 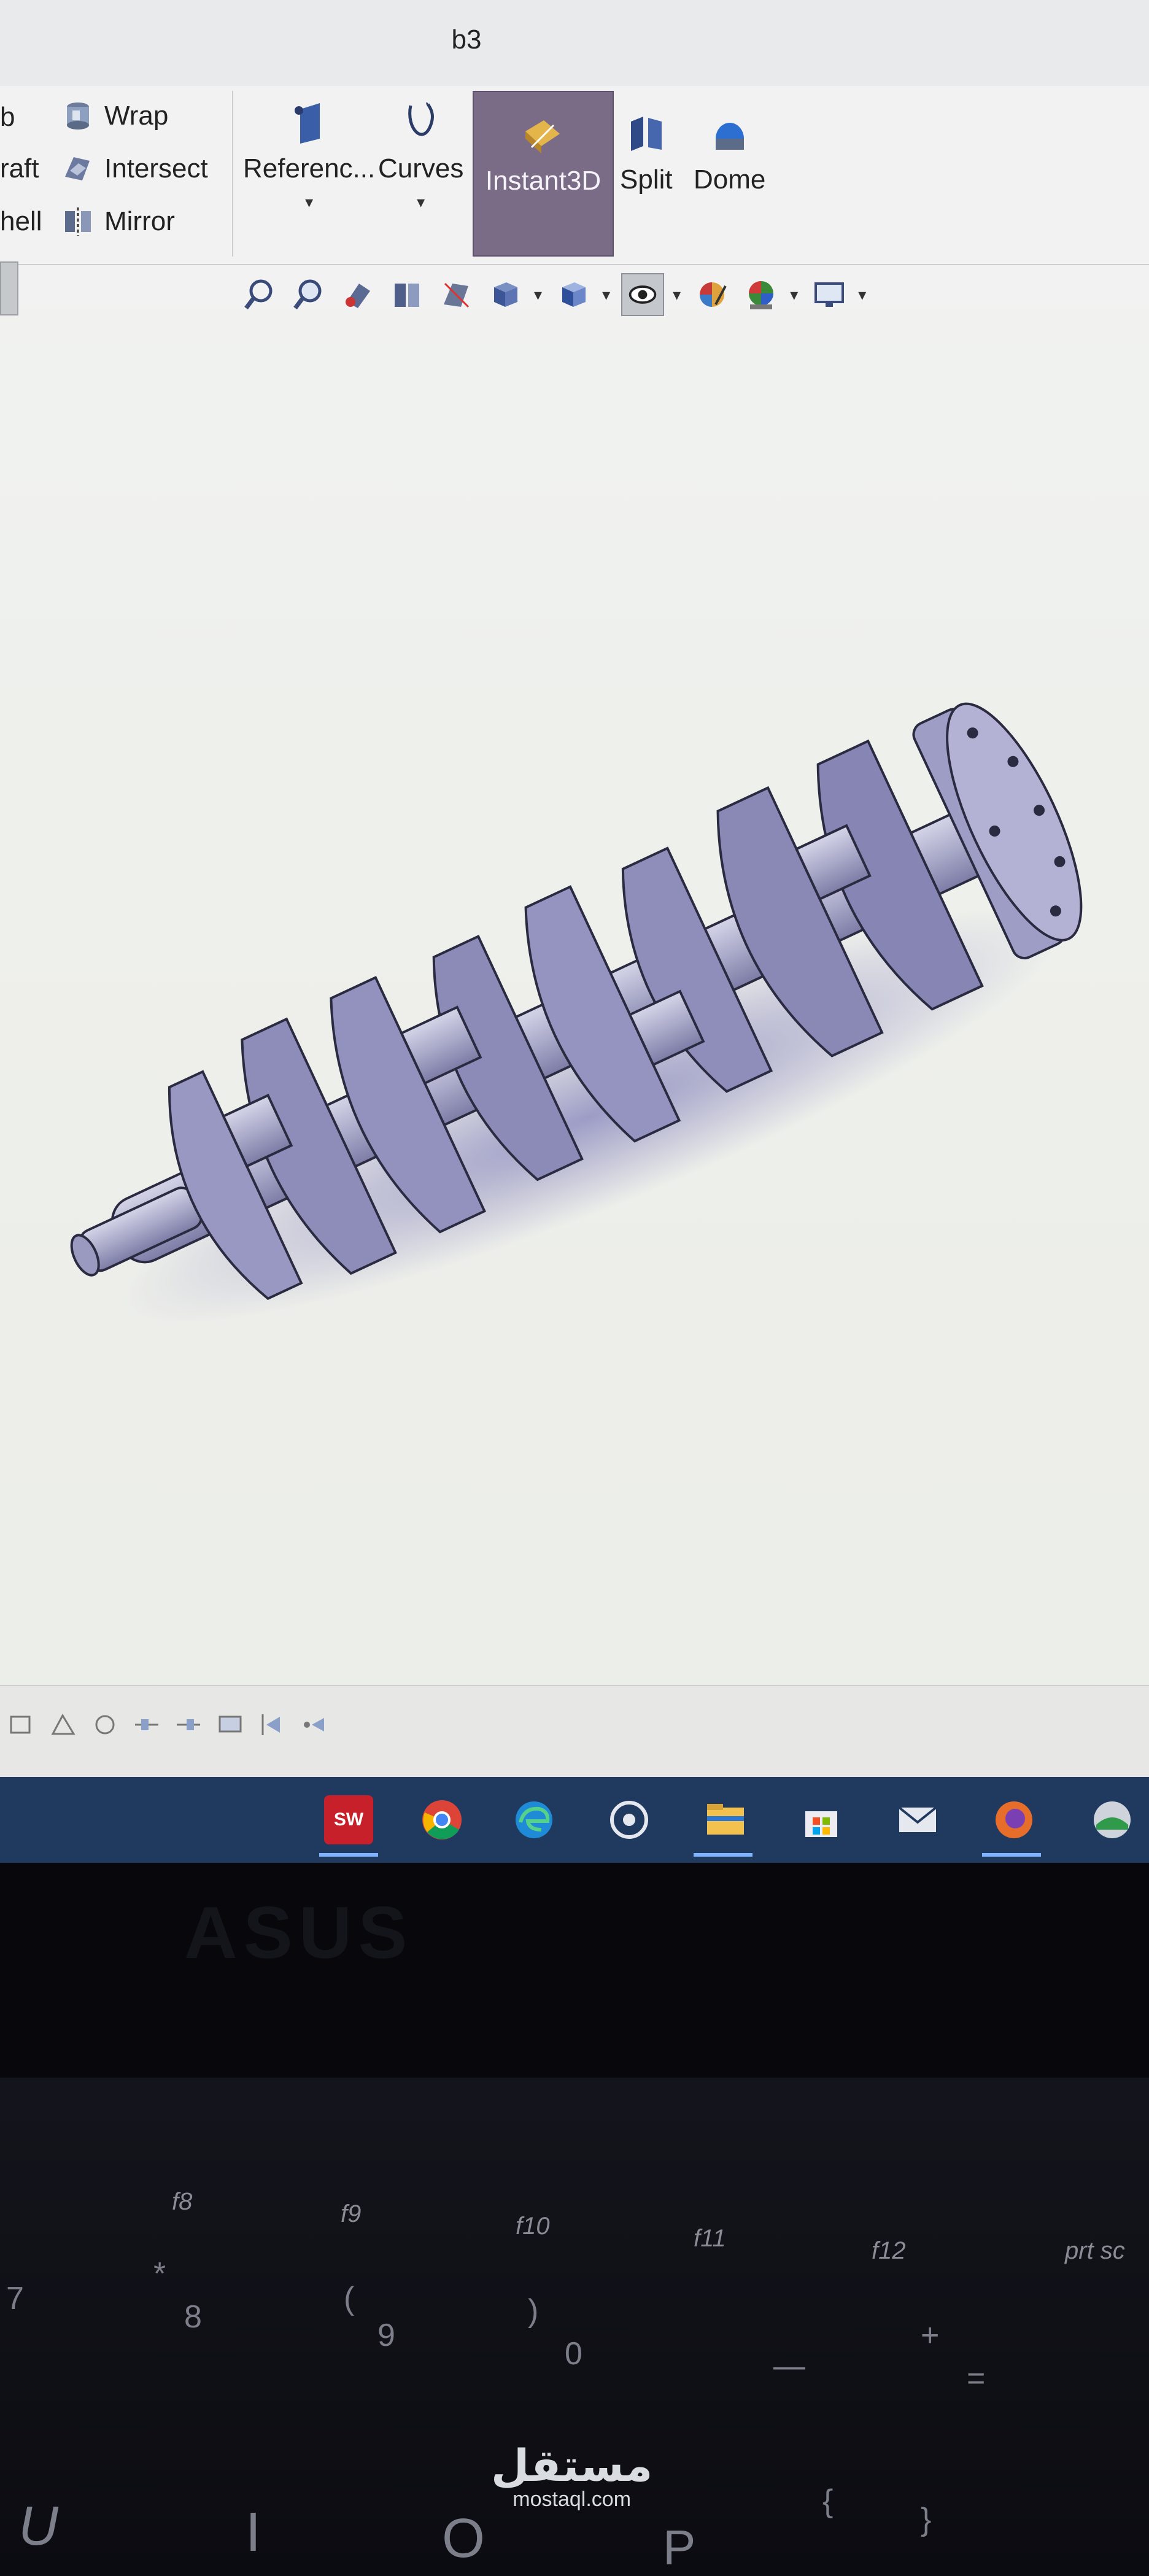 What do you see at coordinates (78, 116) in the screenshot?
I see `wrap-icon` at bounding box center [78, 116].